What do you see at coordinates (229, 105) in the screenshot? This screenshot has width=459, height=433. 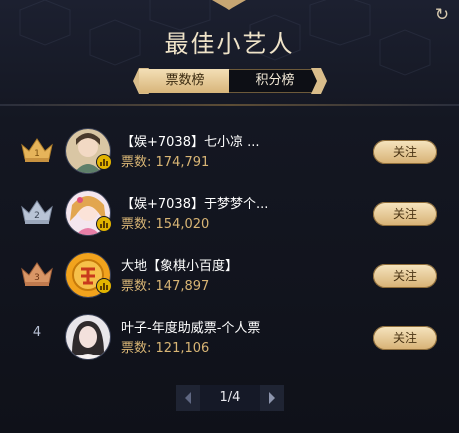 I see `header-divider` at bounding box center [229, 105].